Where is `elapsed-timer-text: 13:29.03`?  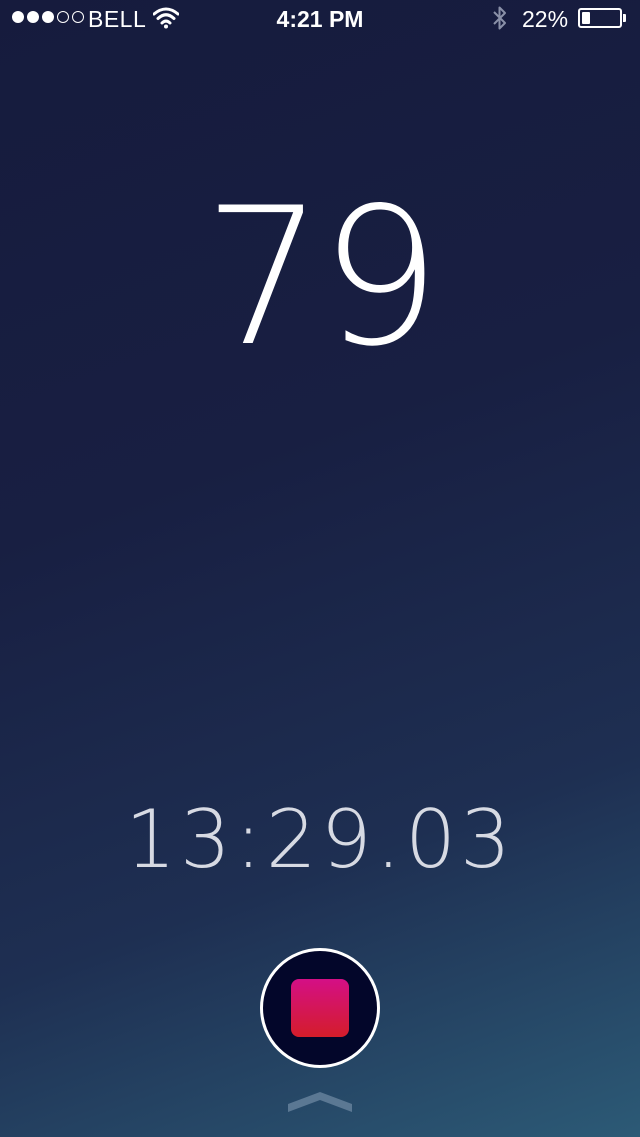 elapsed-timer-text: 13:29.03 is located at coordinates (320, 839).